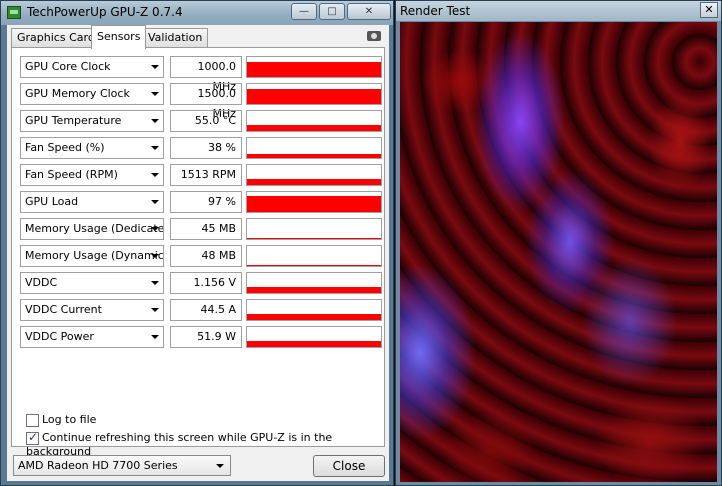 The height and width of the screenshot is (486, 722). I want to click on close-window-button: ✕, so click(369, 11).